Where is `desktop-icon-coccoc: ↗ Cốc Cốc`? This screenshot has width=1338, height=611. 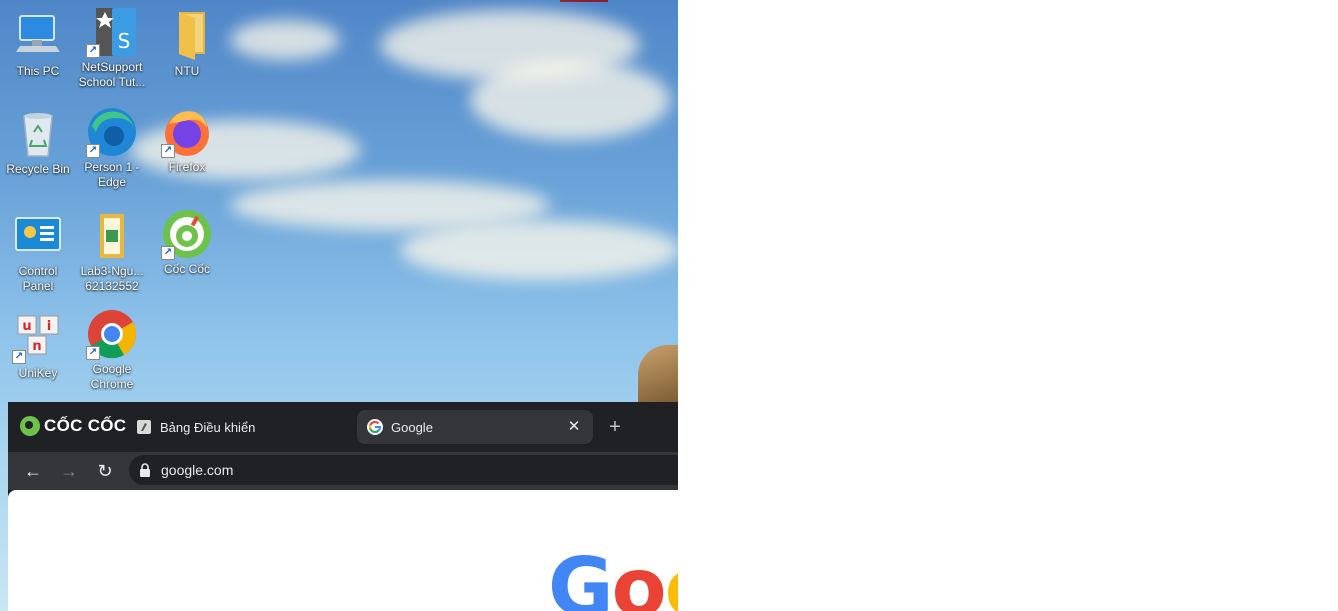
desktop-icon-coccoc: ↗ Cốc Cốc is located at coordinates (187, 242).